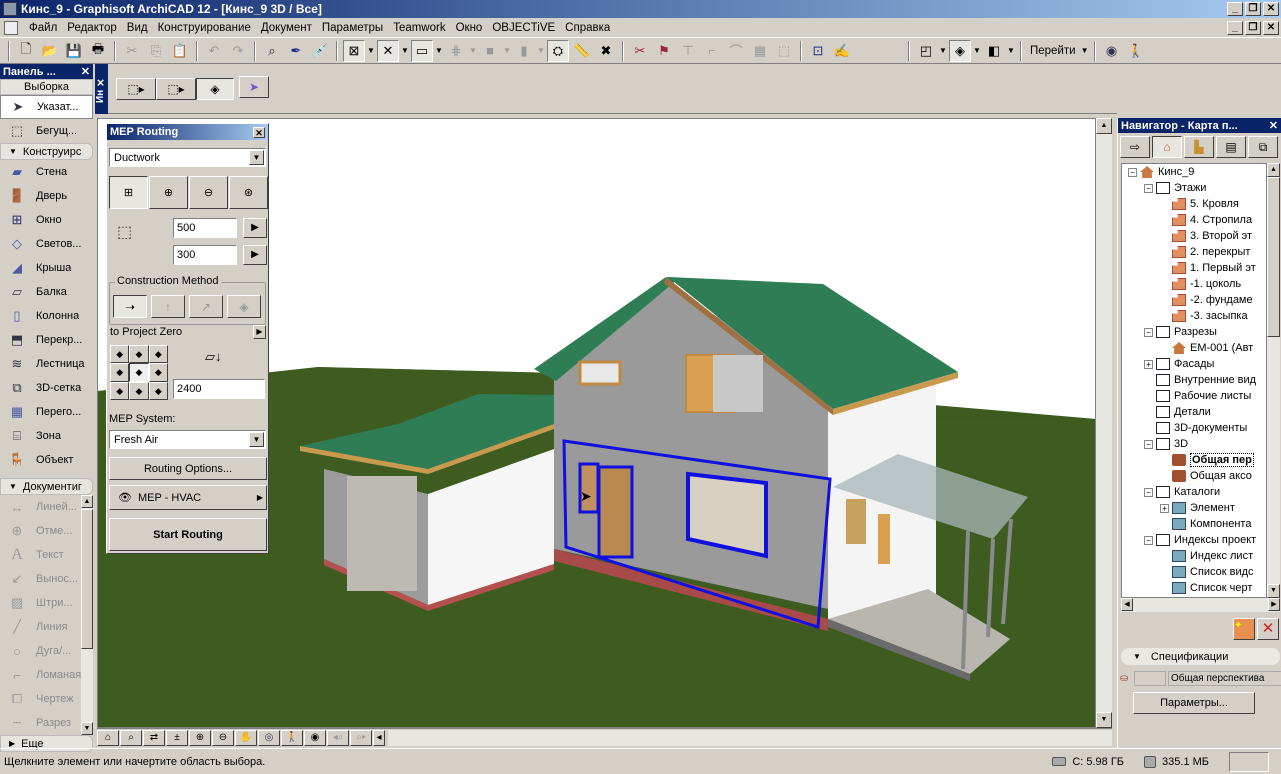 This screenshot has height=774, width=1281. Describe the element at coordinates (46, 268) in the screenshot. I see `tool-roof: ◢ Крыша` at that location.